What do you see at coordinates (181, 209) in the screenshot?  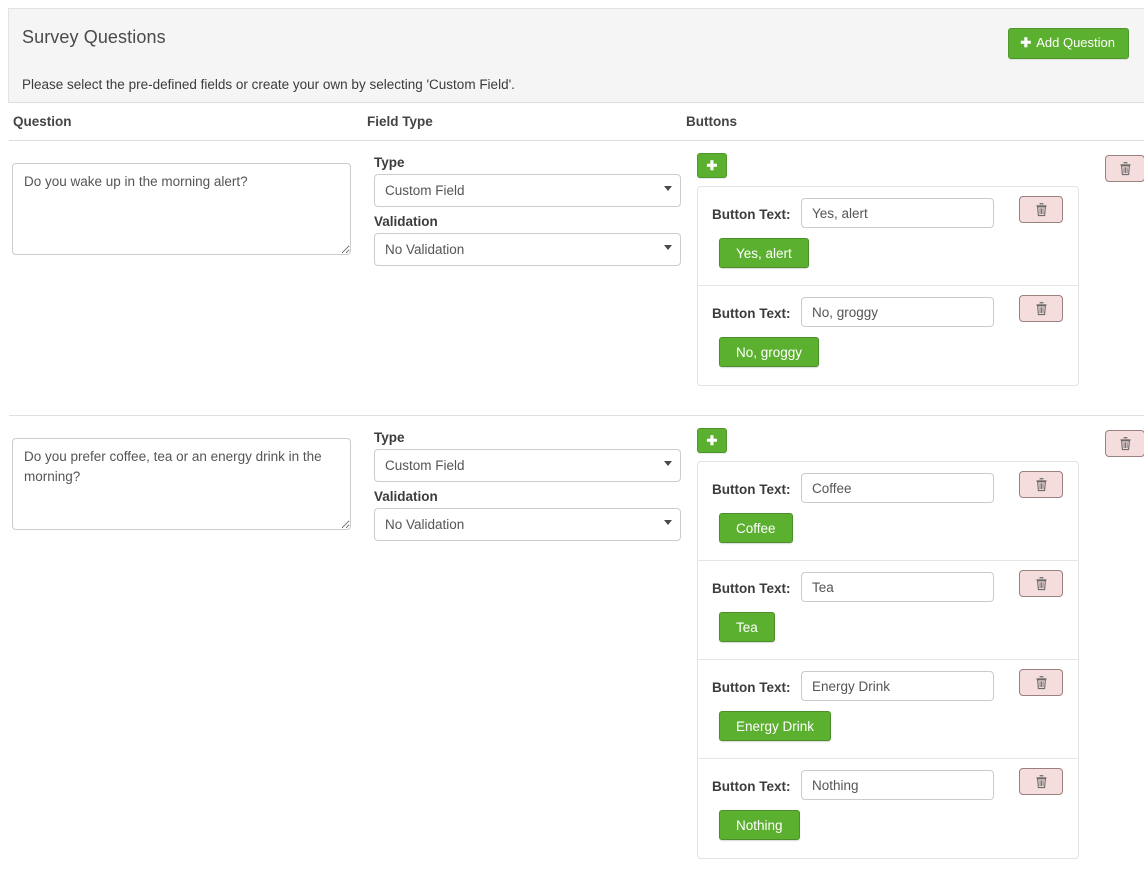 I see `question-input: Do you wake up in the morning alert?` at bounding box center [181, 209].